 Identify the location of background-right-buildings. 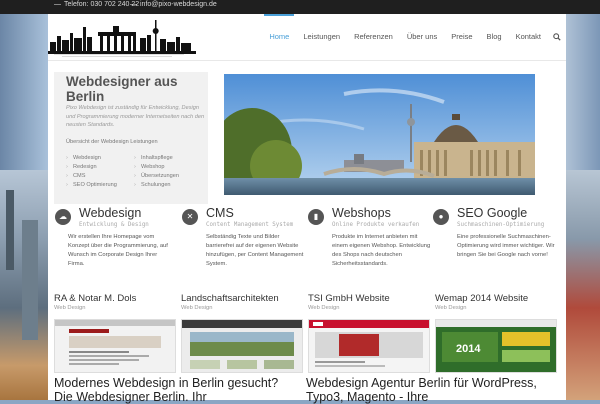
(582, 285).